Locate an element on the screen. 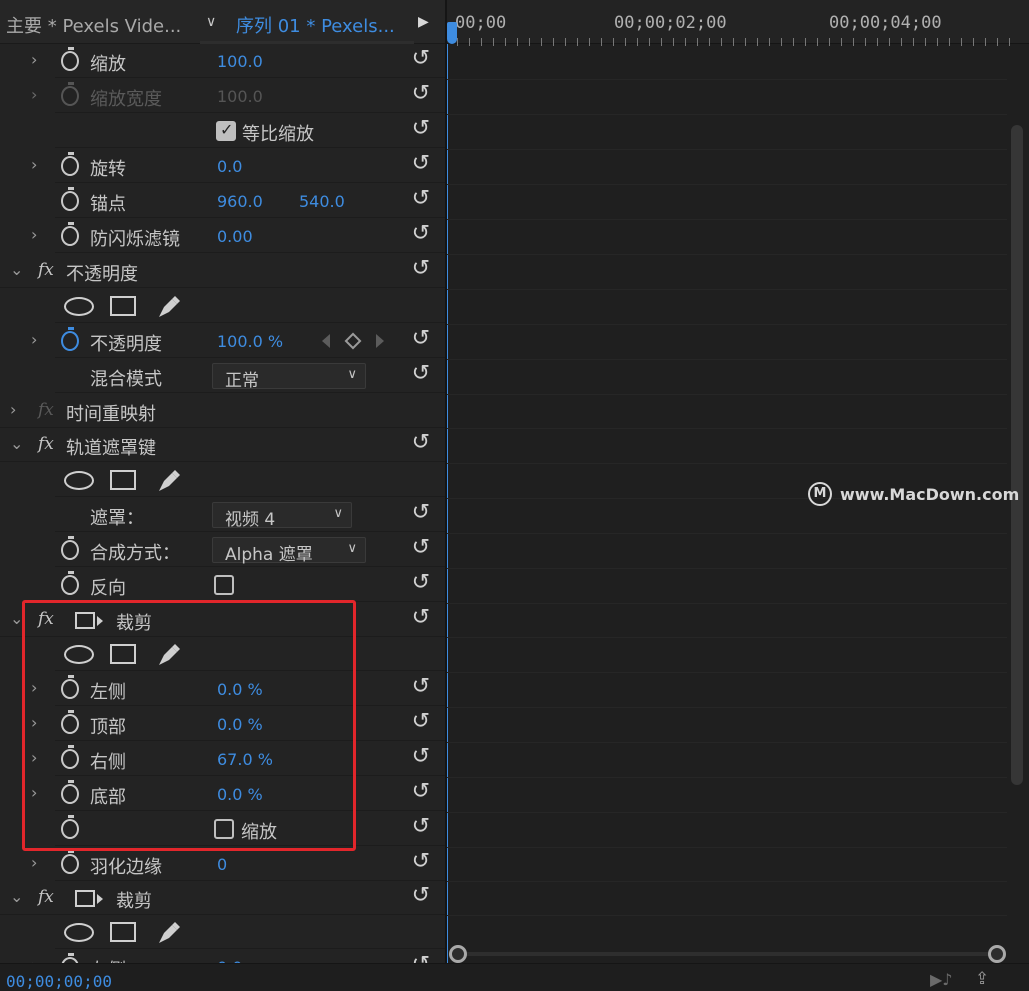 The width and height of the screenshot is (1029, 991). effect-header-crop-2: ⌄ fx 裁剪 ↺ is located at coordinates (223, 898).